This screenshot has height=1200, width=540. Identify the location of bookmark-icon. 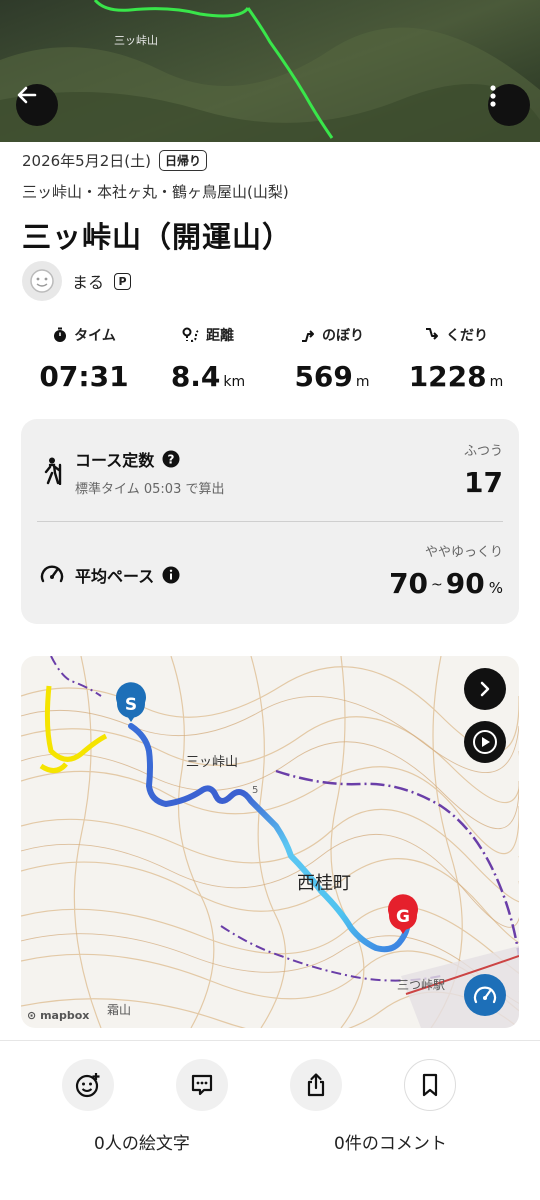
(430, 1085).